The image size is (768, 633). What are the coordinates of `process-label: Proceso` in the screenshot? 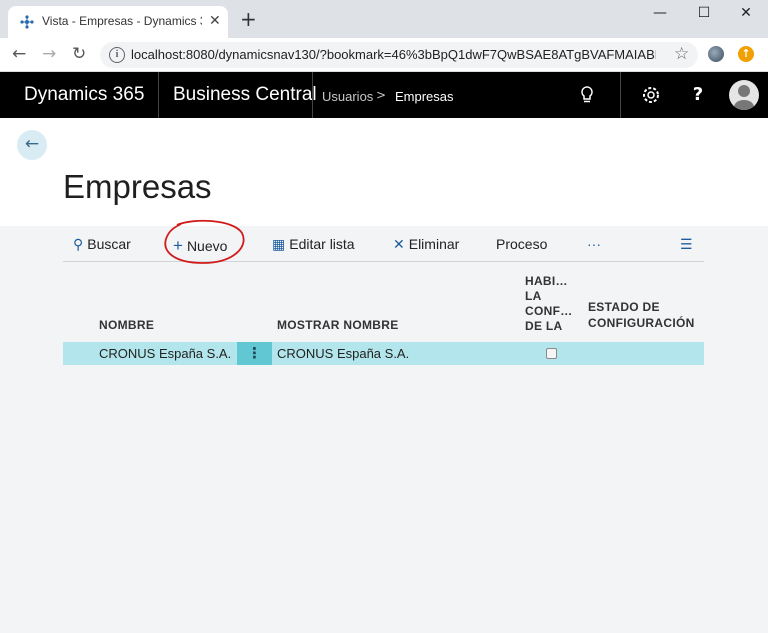 It's located at (522, 244).